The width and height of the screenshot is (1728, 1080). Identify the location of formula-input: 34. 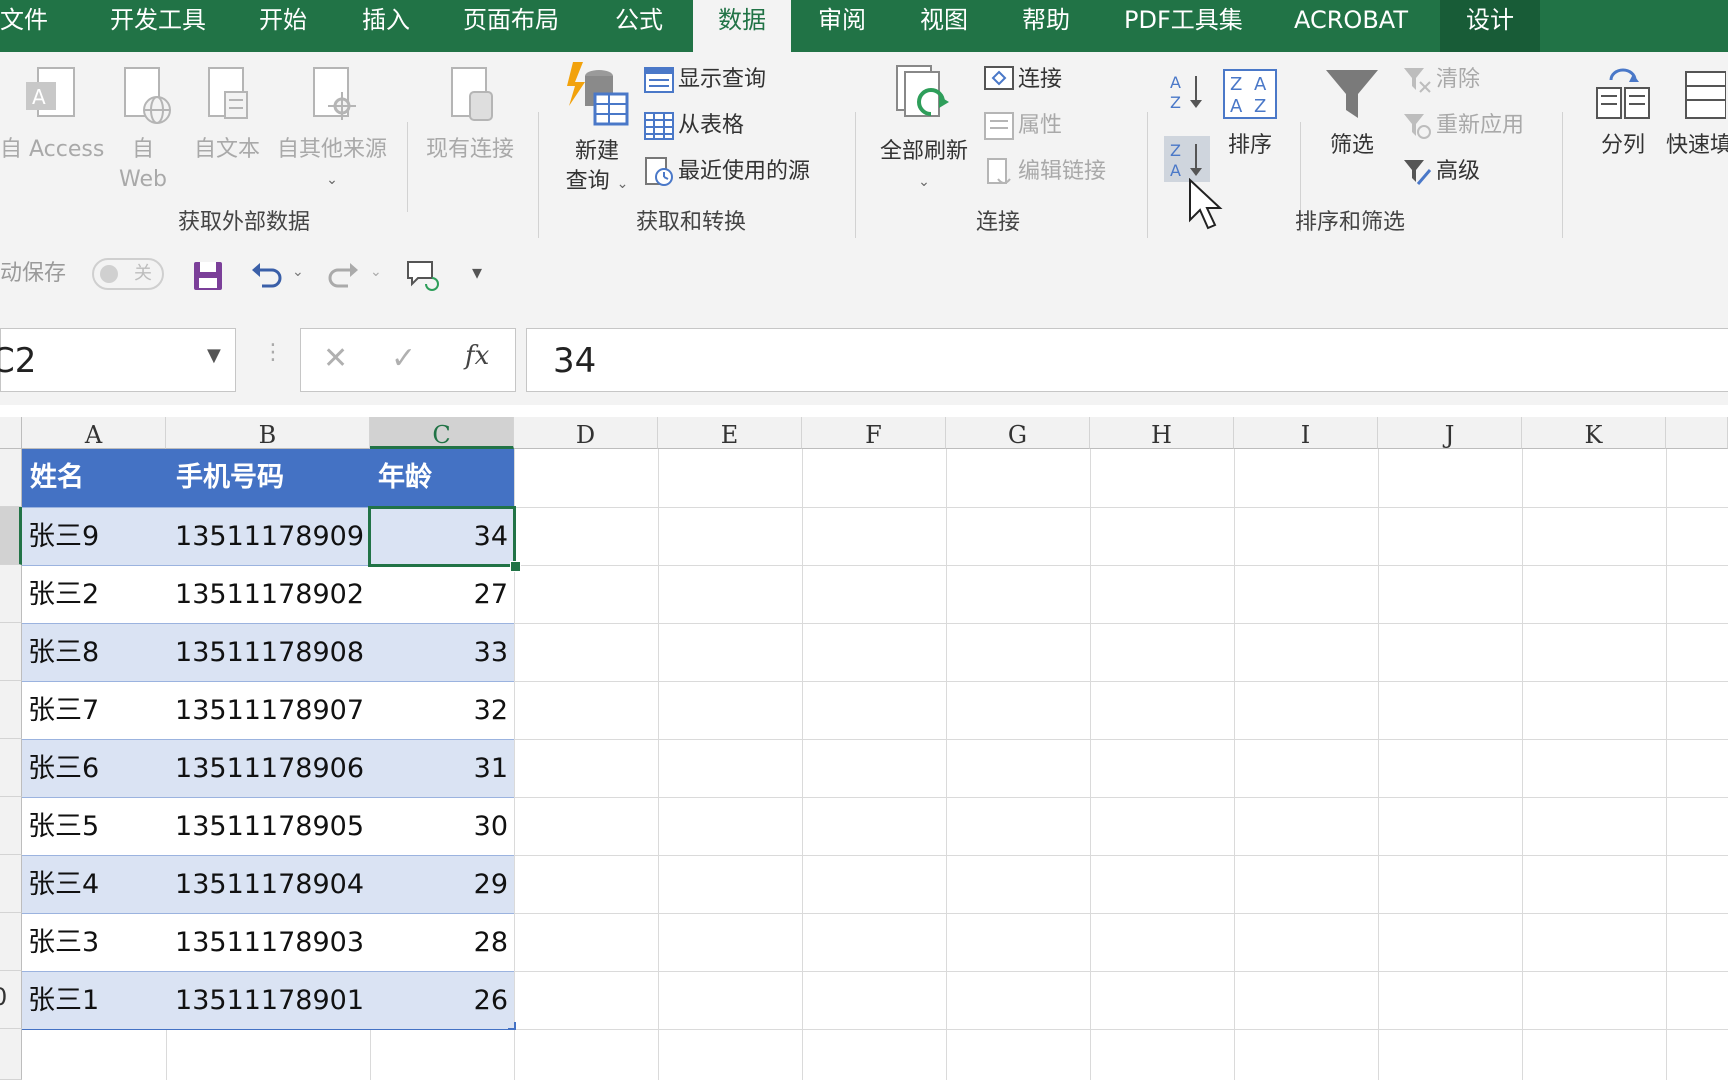
(1127, 360).